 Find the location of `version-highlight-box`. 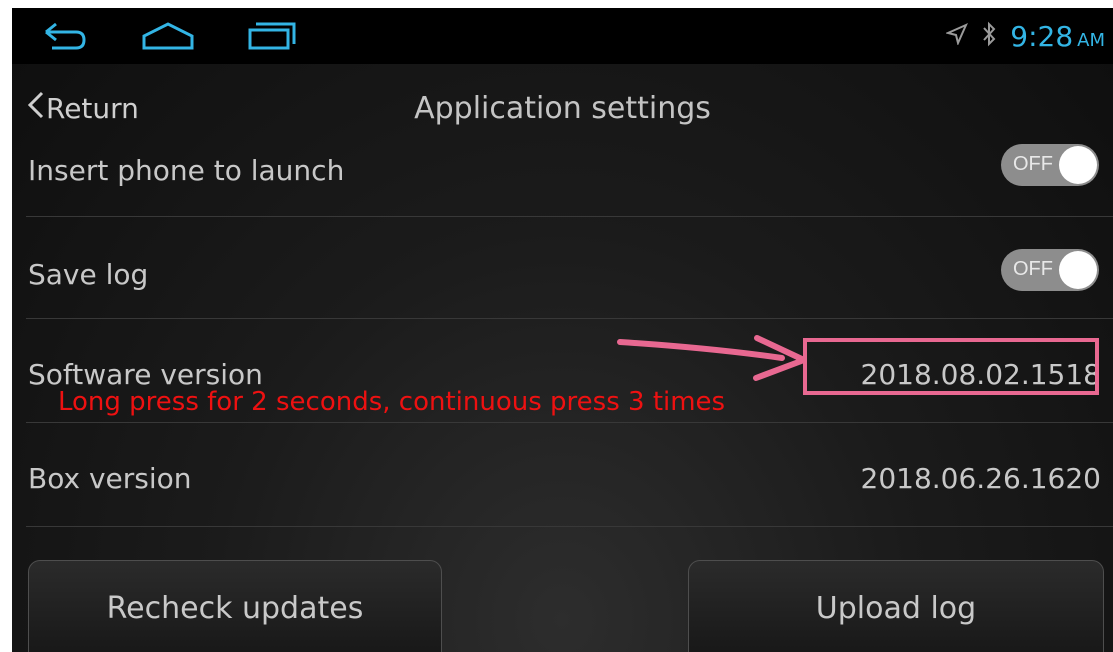

version-highlight-box is located at coordinates (951, 366).